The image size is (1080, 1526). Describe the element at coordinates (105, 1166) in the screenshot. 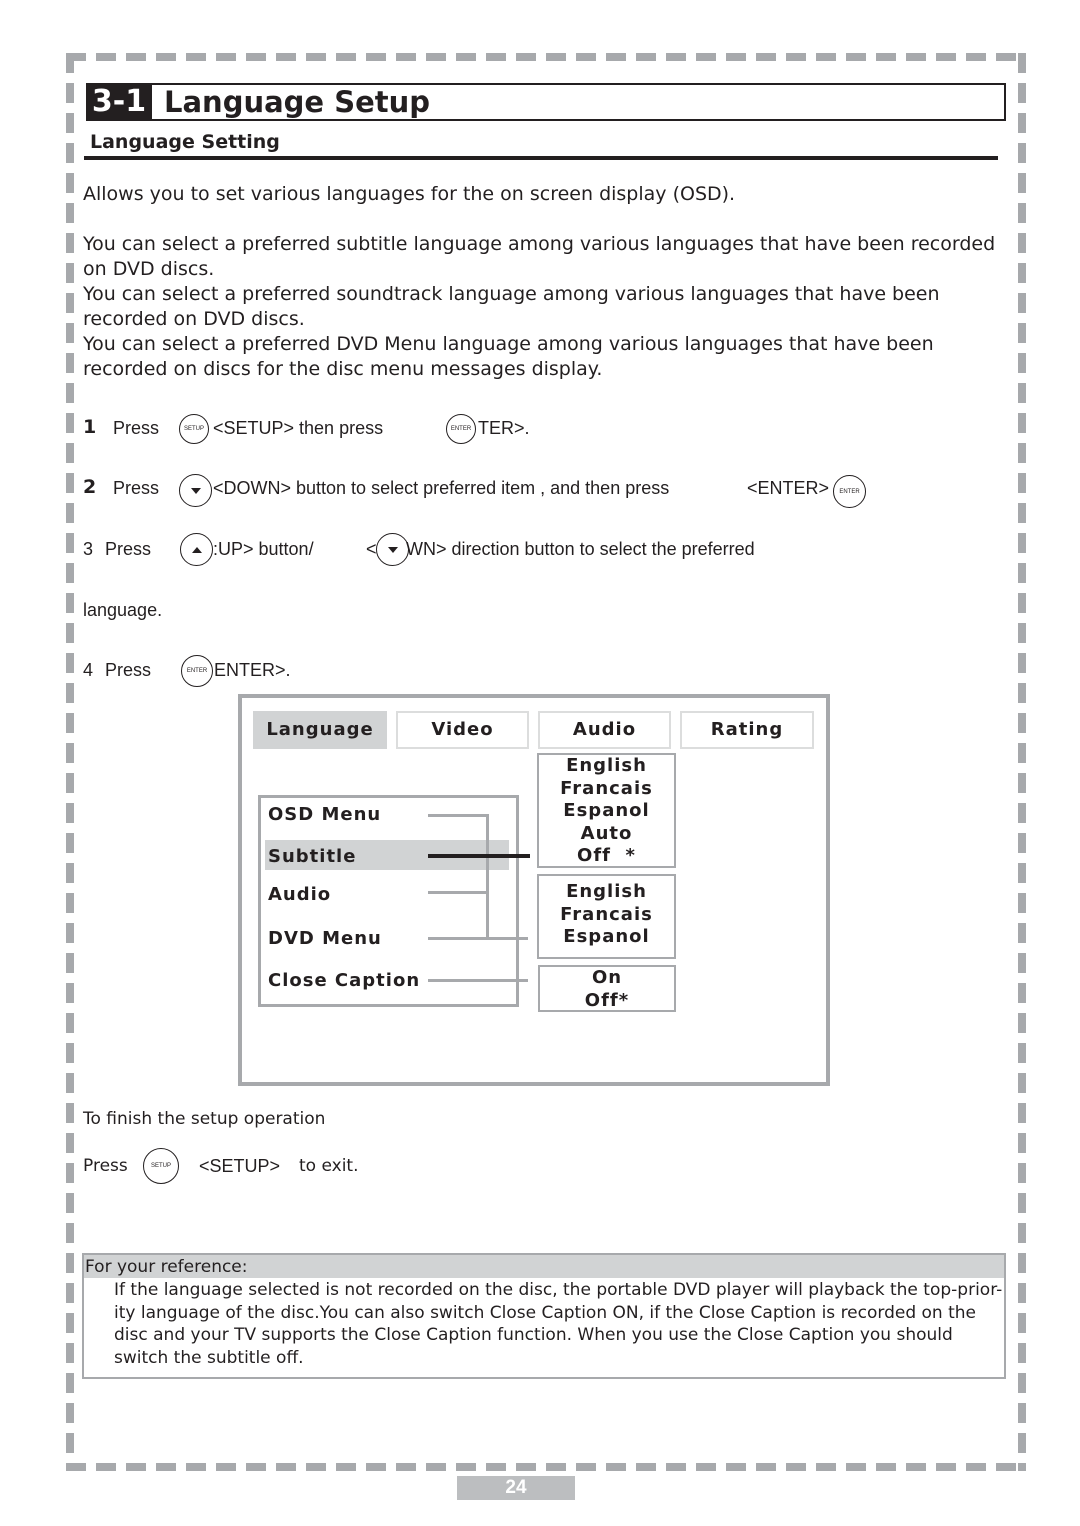

I see `finish-press-label: Press` at that location.